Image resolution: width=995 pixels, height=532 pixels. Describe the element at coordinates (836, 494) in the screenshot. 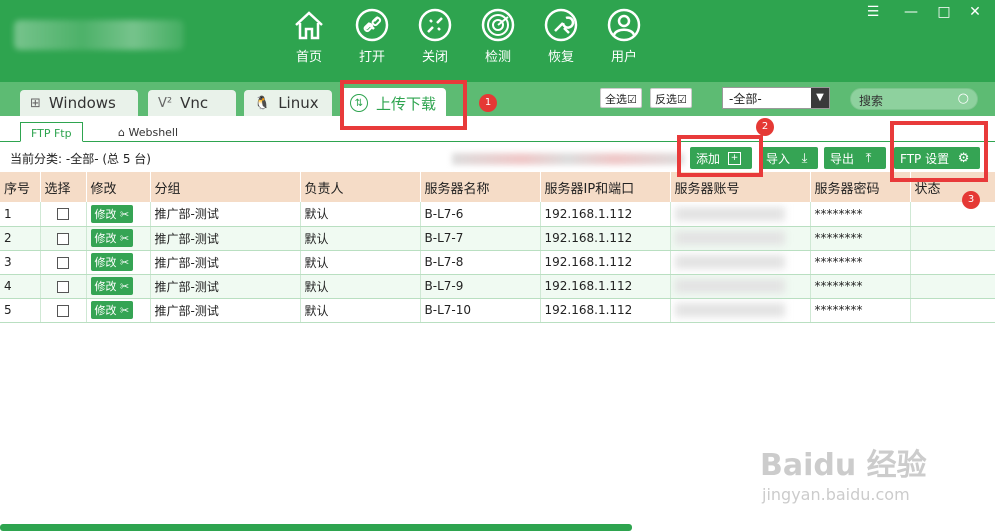

I see `watermark-url: jingyan.baidu.com` at that location.